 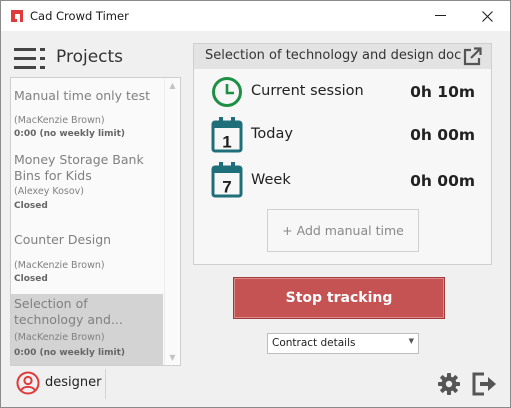 What do you see at coordinates (73, 382) in the screenshot?
I see `username: designer` at bounding box center [73, 382].